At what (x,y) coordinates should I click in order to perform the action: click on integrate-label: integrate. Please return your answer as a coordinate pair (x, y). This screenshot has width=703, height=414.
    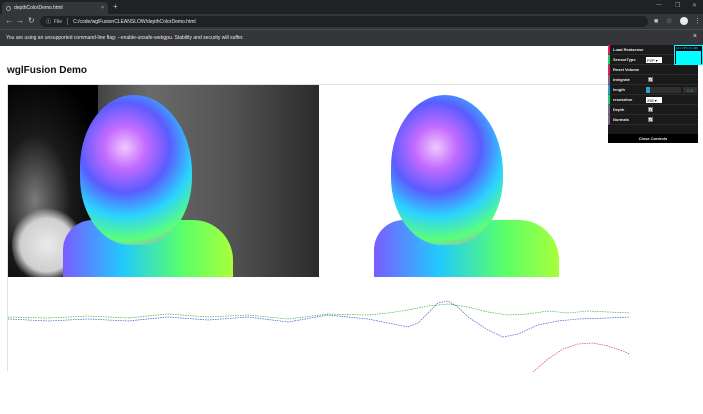
    Looking at the image, I should click on (621, 79).